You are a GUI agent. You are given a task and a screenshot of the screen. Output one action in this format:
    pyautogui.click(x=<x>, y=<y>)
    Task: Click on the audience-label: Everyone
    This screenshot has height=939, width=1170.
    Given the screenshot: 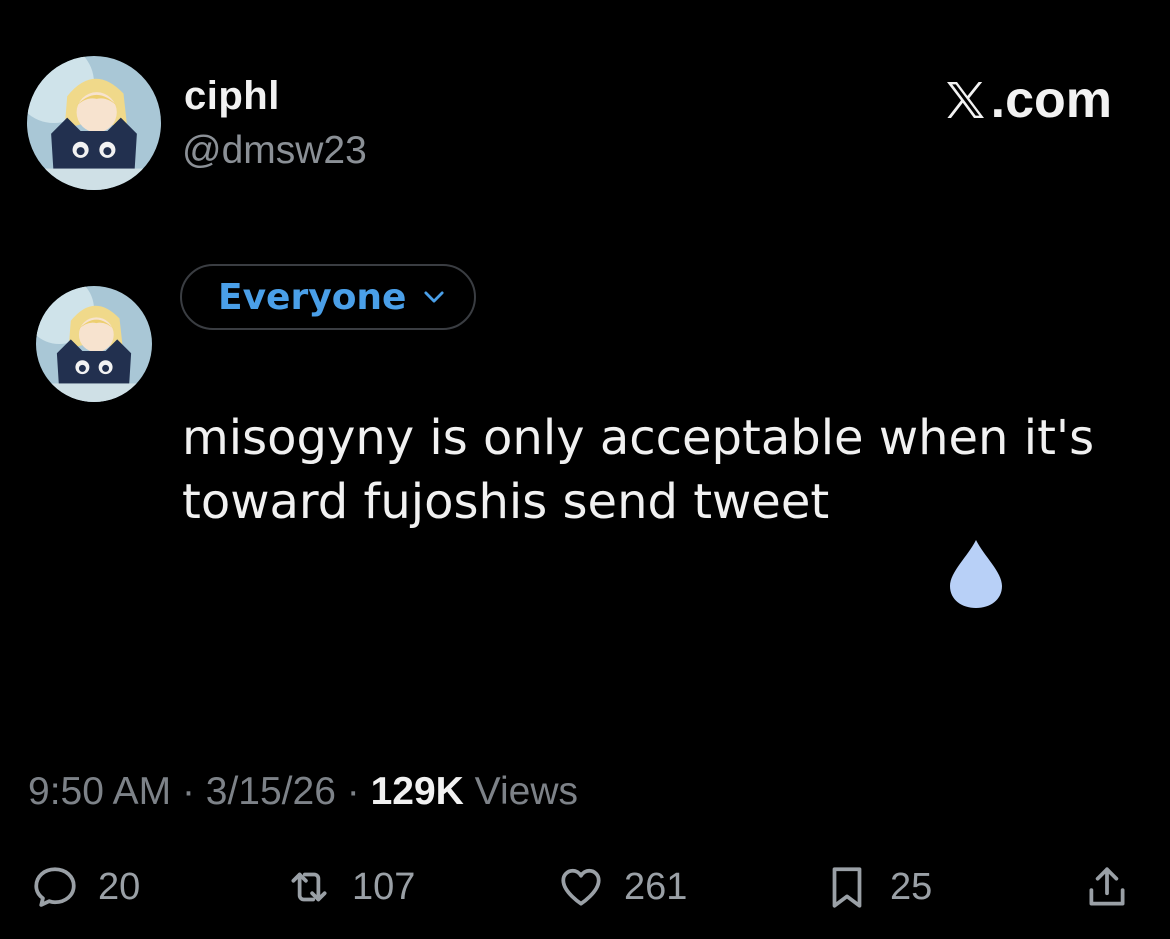 What is the action you would take?
    pyautogui.click(x=312, y=297)
    